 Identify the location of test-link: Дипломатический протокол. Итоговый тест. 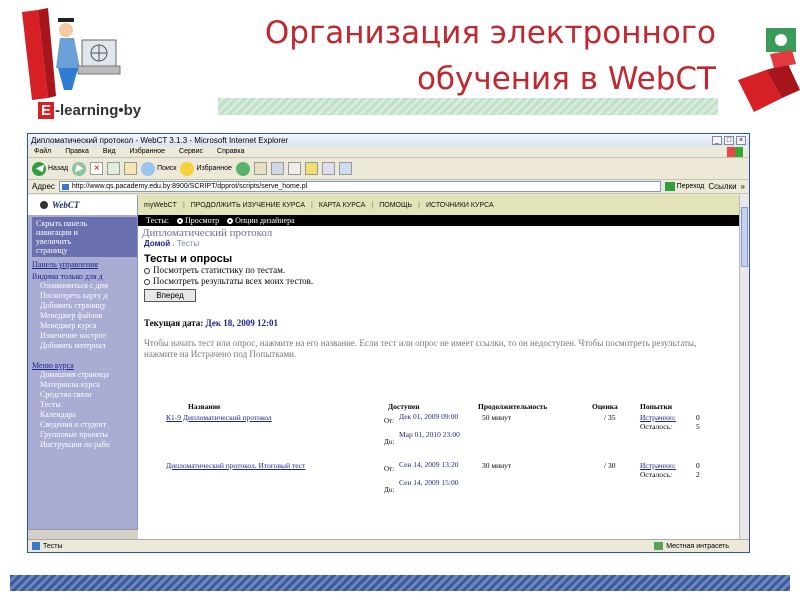
(266, 465).